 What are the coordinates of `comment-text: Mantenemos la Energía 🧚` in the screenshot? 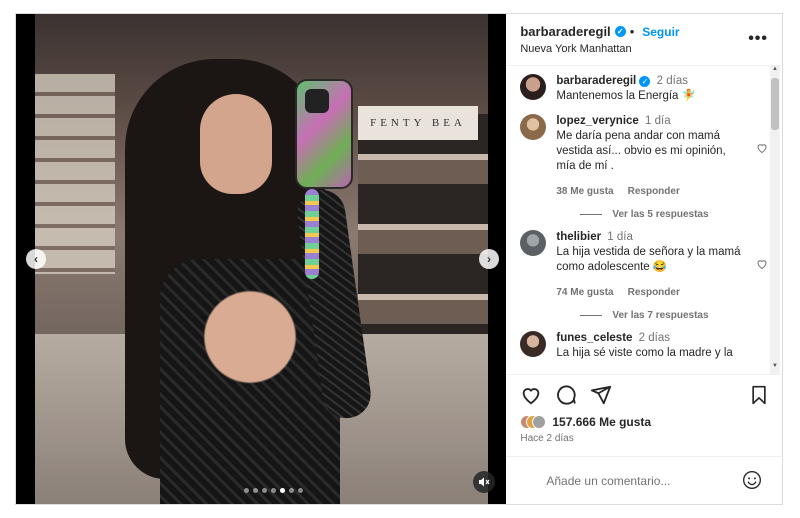 It's located at (626, 96).